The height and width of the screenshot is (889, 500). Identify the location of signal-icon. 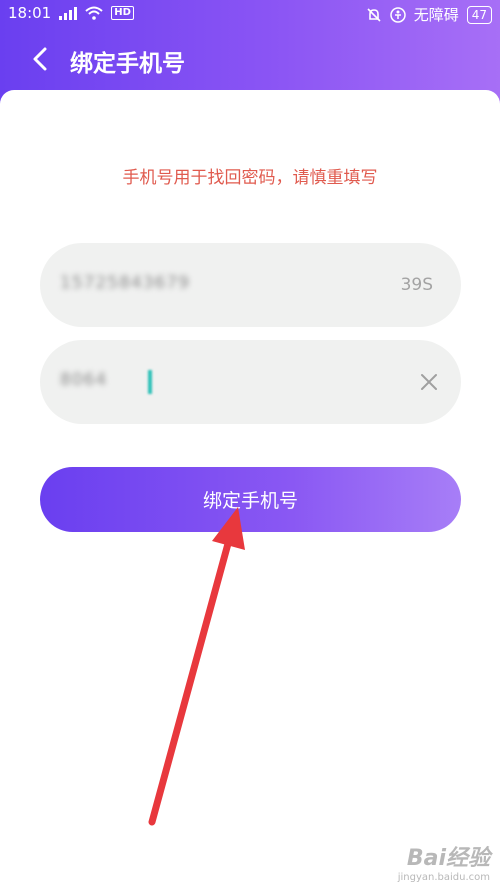
(68, 13).